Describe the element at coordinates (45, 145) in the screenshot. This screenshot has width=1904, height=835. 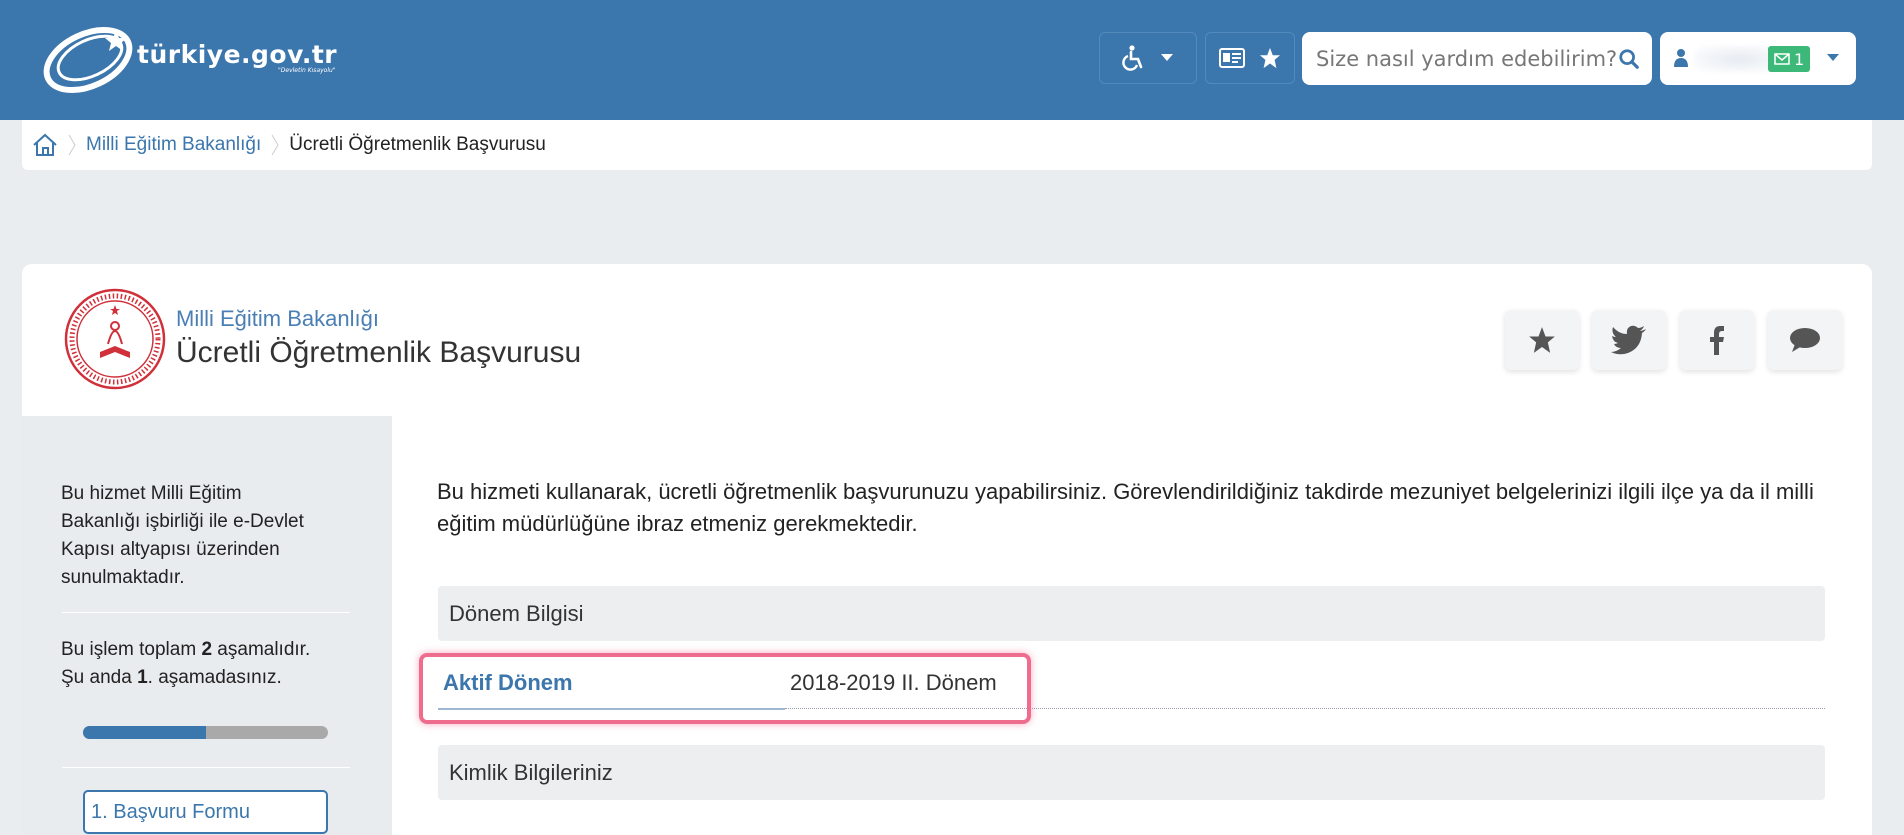
I see `home-icon` at that location.